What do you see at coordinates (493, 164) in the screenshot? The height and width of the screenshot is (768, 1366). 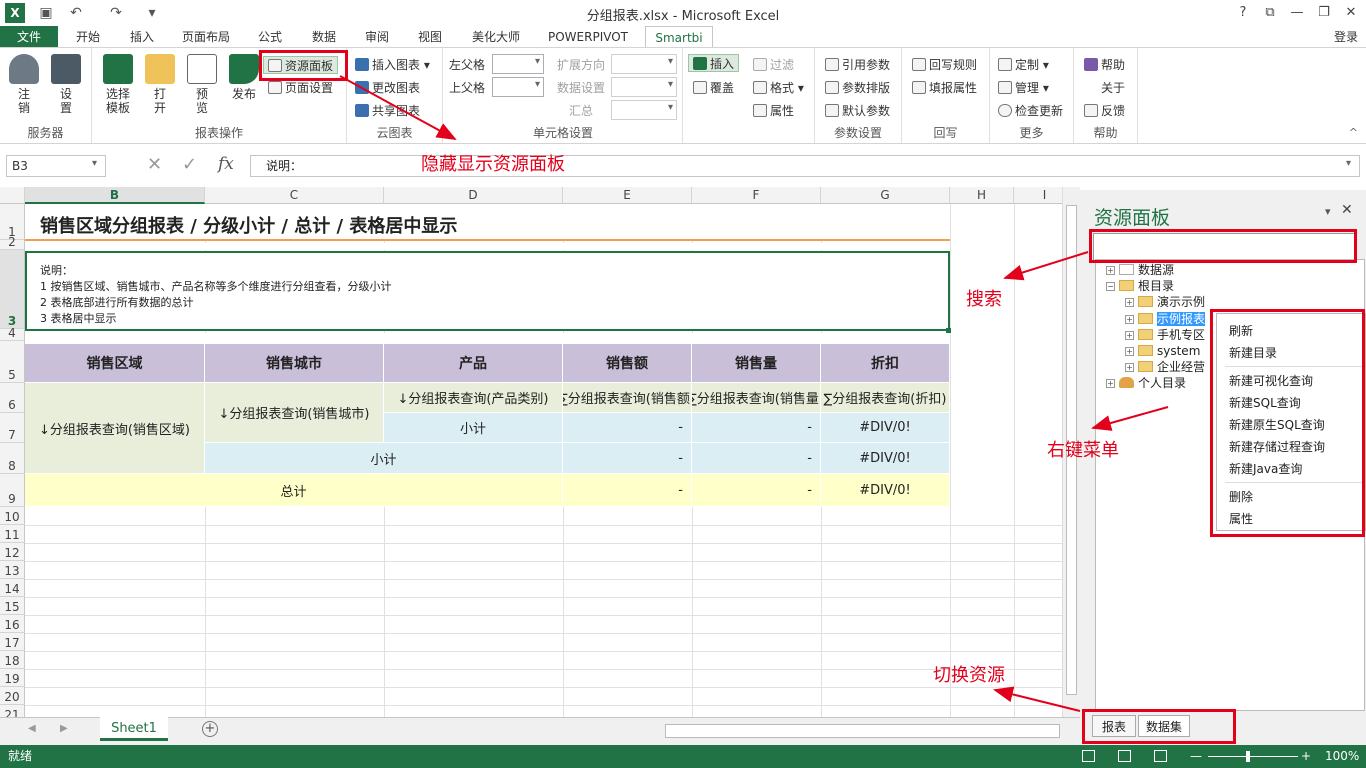 I see `annotation-toggle-panel: 隐藏显示资源面板` at bounding box center [493, 164].